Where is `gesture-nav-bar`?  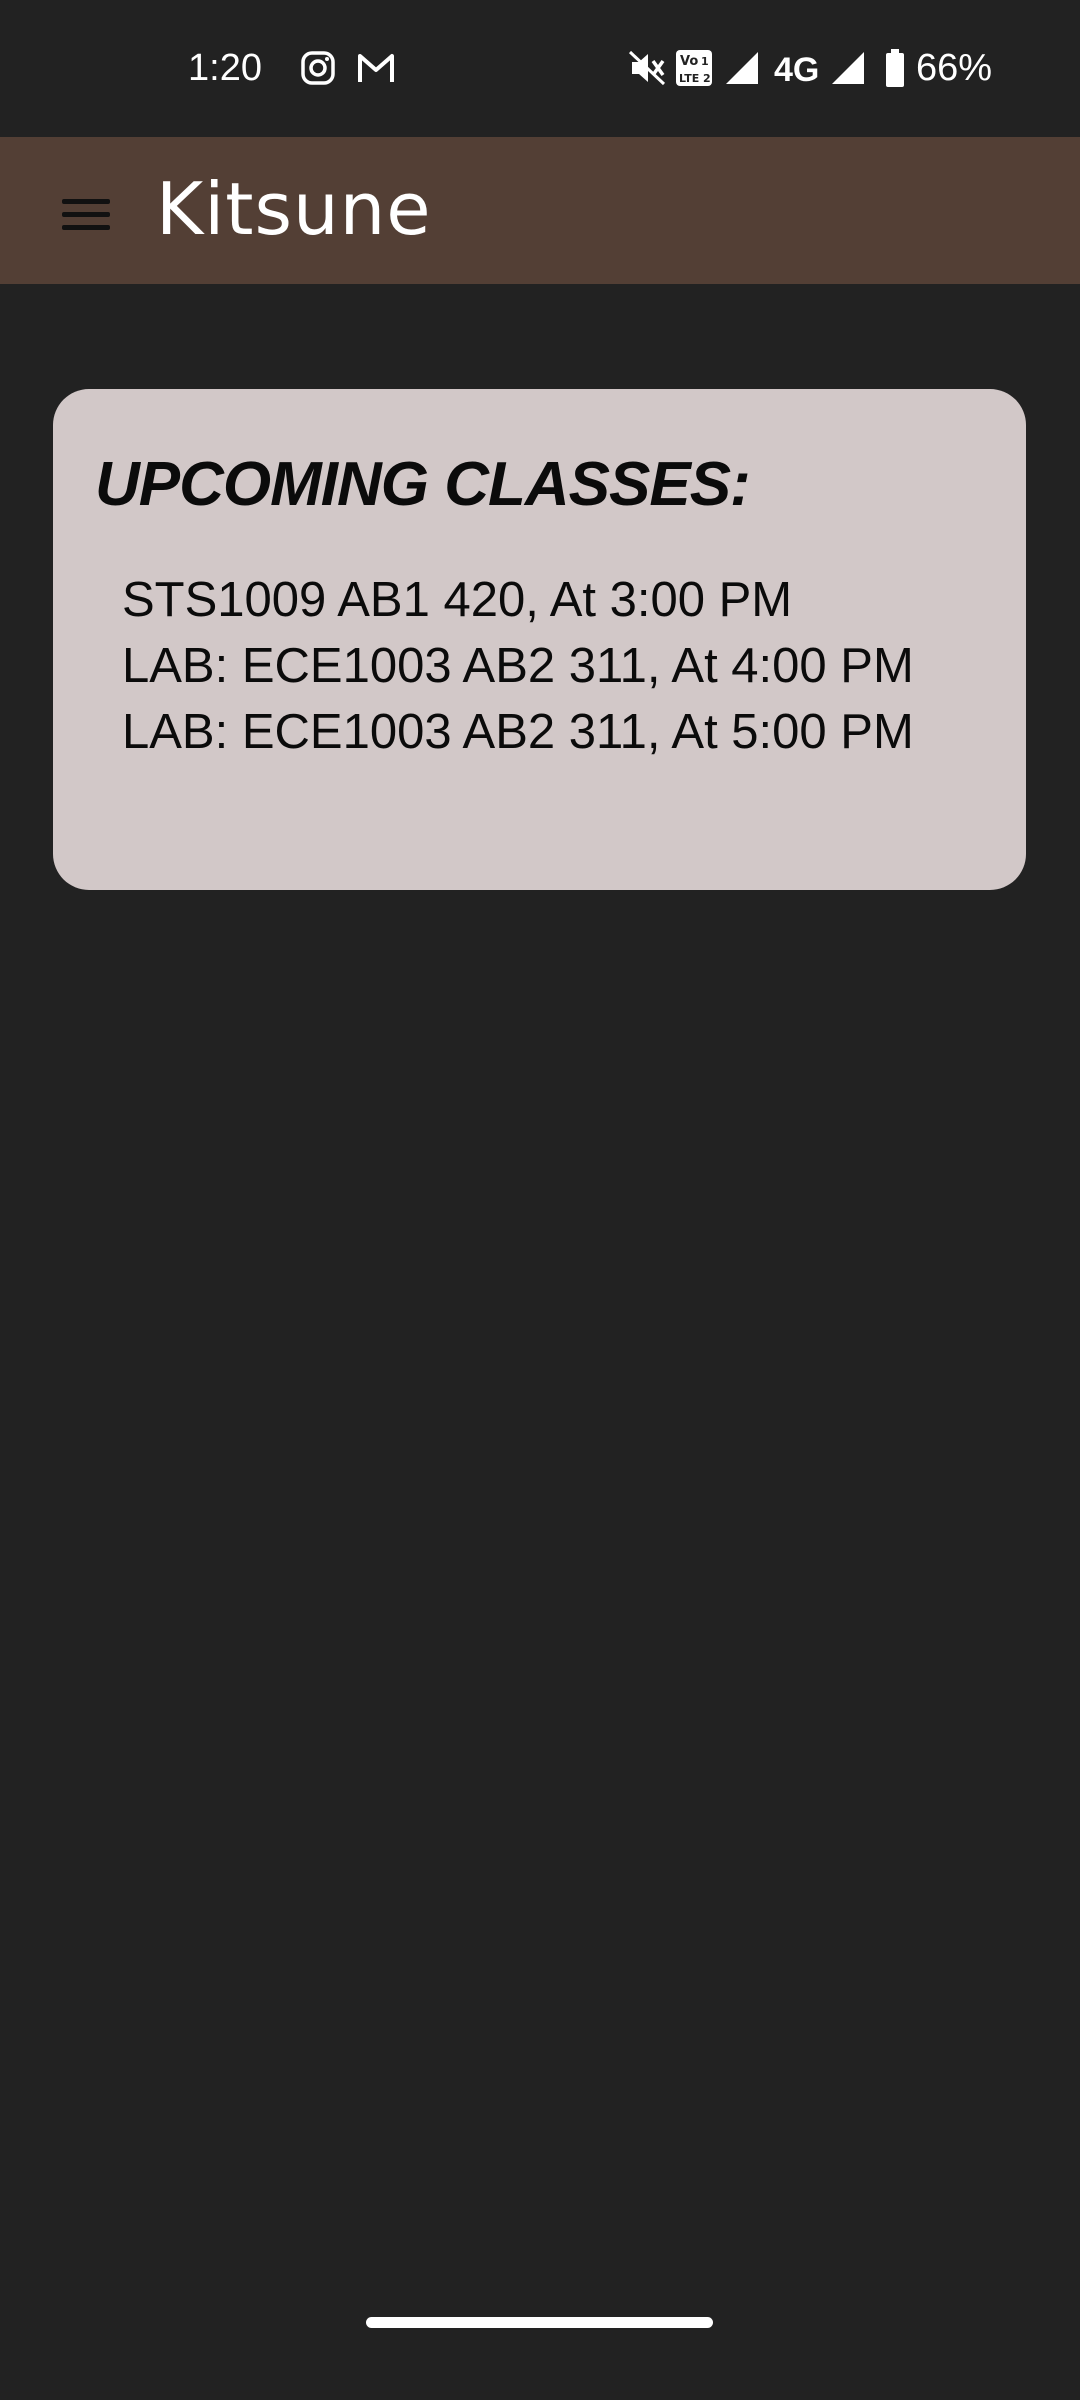
gesture-nav-bar is located at coordinates (539, 2322).